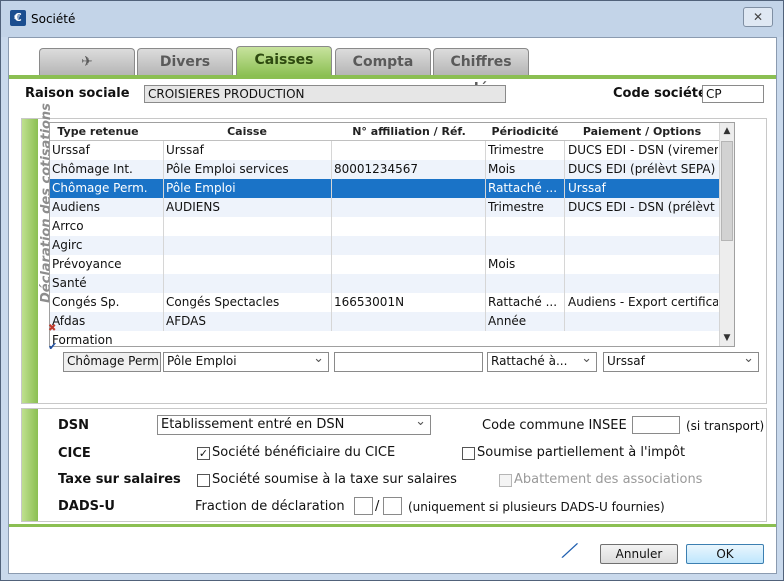  What do you see at coordinates (227, 169) in the screenshot?
I see `table-cell: Pôle Emploi services` at bounding box center [227, 169].